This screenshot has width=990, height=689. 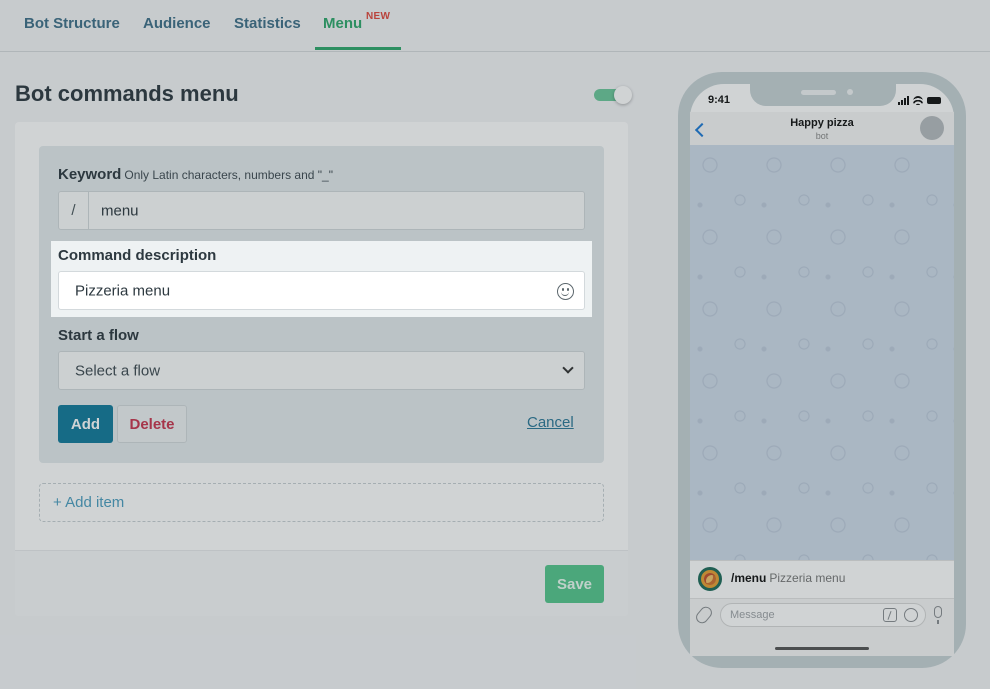 I want to click on keyword-value: menu, so click(x=120, y=210).